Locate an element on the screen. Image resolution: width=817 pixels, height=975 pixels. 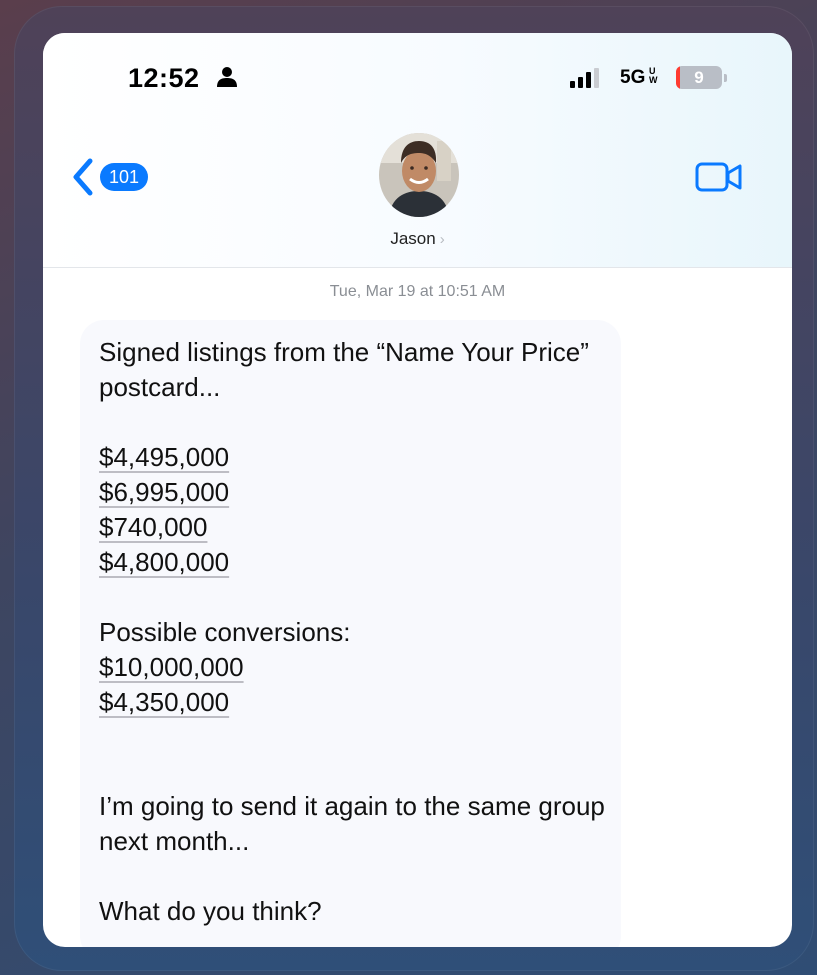
listing-amount: $6,995,000 is located at coordinates (164, 492).